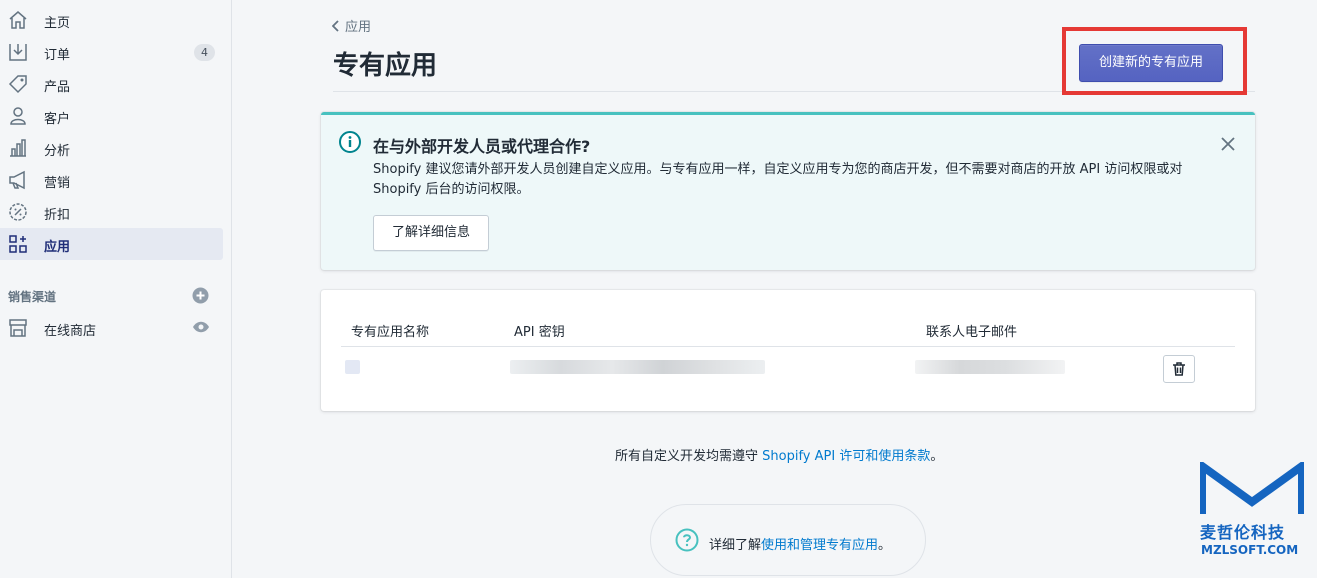 This screenshot has height=578, width=1317. Describe the element at coordinates (482, 146) in the screenshot. I see `banner-title: 在与外部开发人员或代理合作?` at that location.